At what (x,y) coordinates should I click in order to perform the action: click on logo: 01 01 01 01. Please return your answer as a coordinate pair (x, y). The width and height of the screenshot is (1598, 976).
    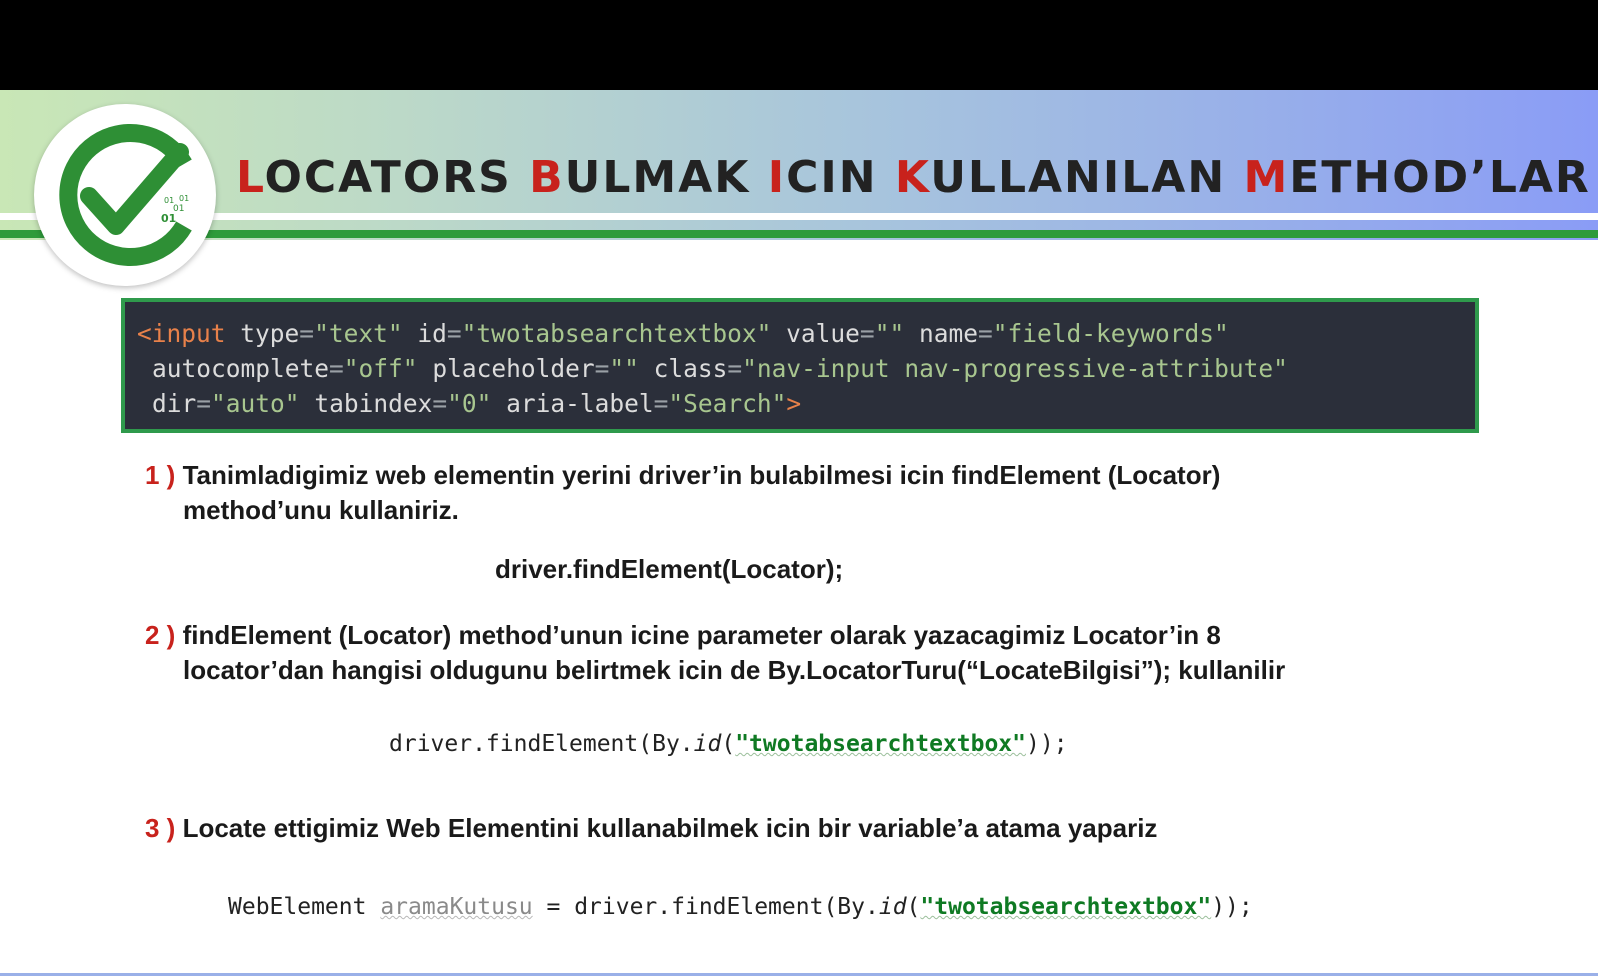
    Looking at the image, I should click on (125, 195).